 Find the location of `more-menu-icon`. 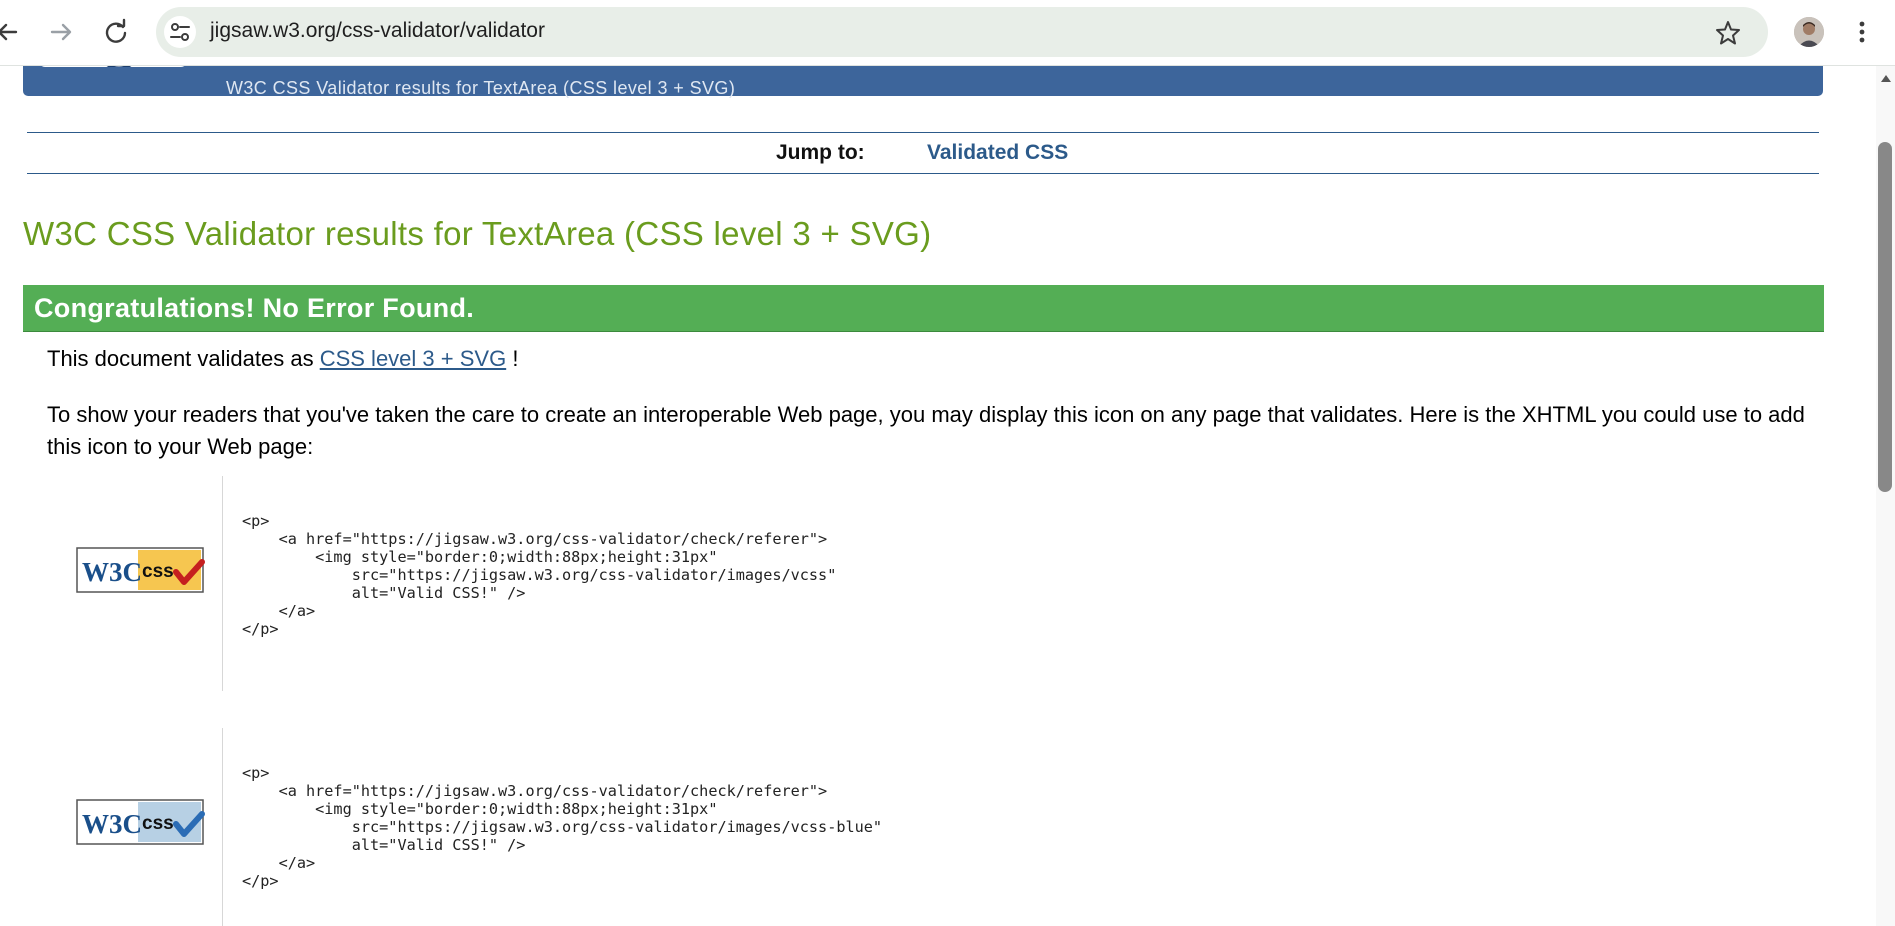

more-menu-icon is located at coordinates (1862, 32).